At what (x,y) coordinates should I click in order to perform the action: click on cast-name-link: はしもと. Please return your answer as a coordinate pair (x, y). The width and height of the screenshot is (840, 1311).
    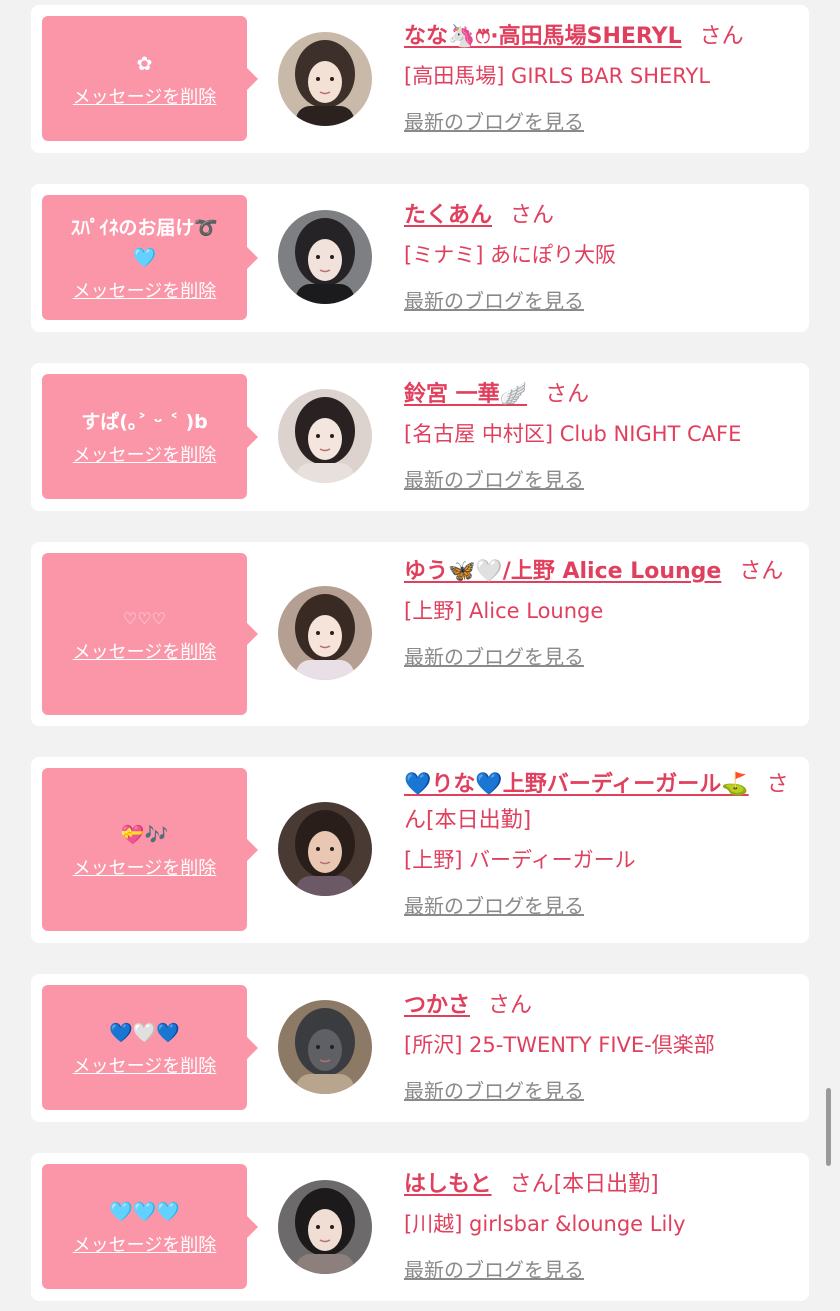
    Looking at the image, I should click on (448, 1184).